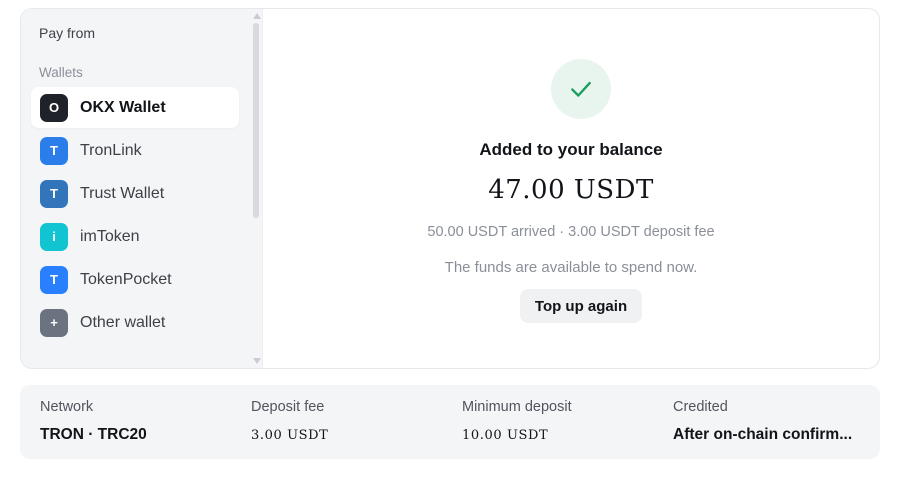 The width and height of the screenshot is (900, 479). I want to click on top-up-again-button: Top up again, so click(581, 306).